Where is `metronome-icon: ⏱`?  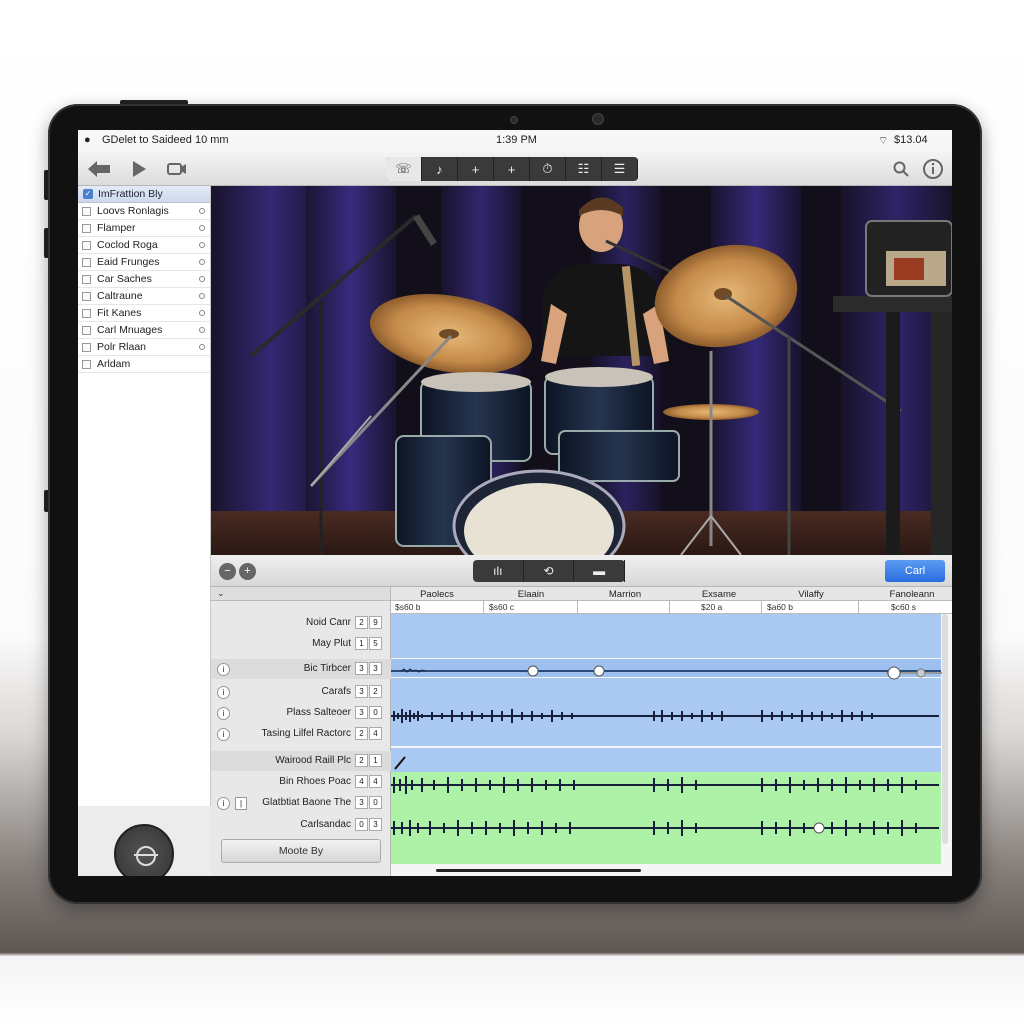
metronome-icon: ⏱ is located at coordinates (548, 169).